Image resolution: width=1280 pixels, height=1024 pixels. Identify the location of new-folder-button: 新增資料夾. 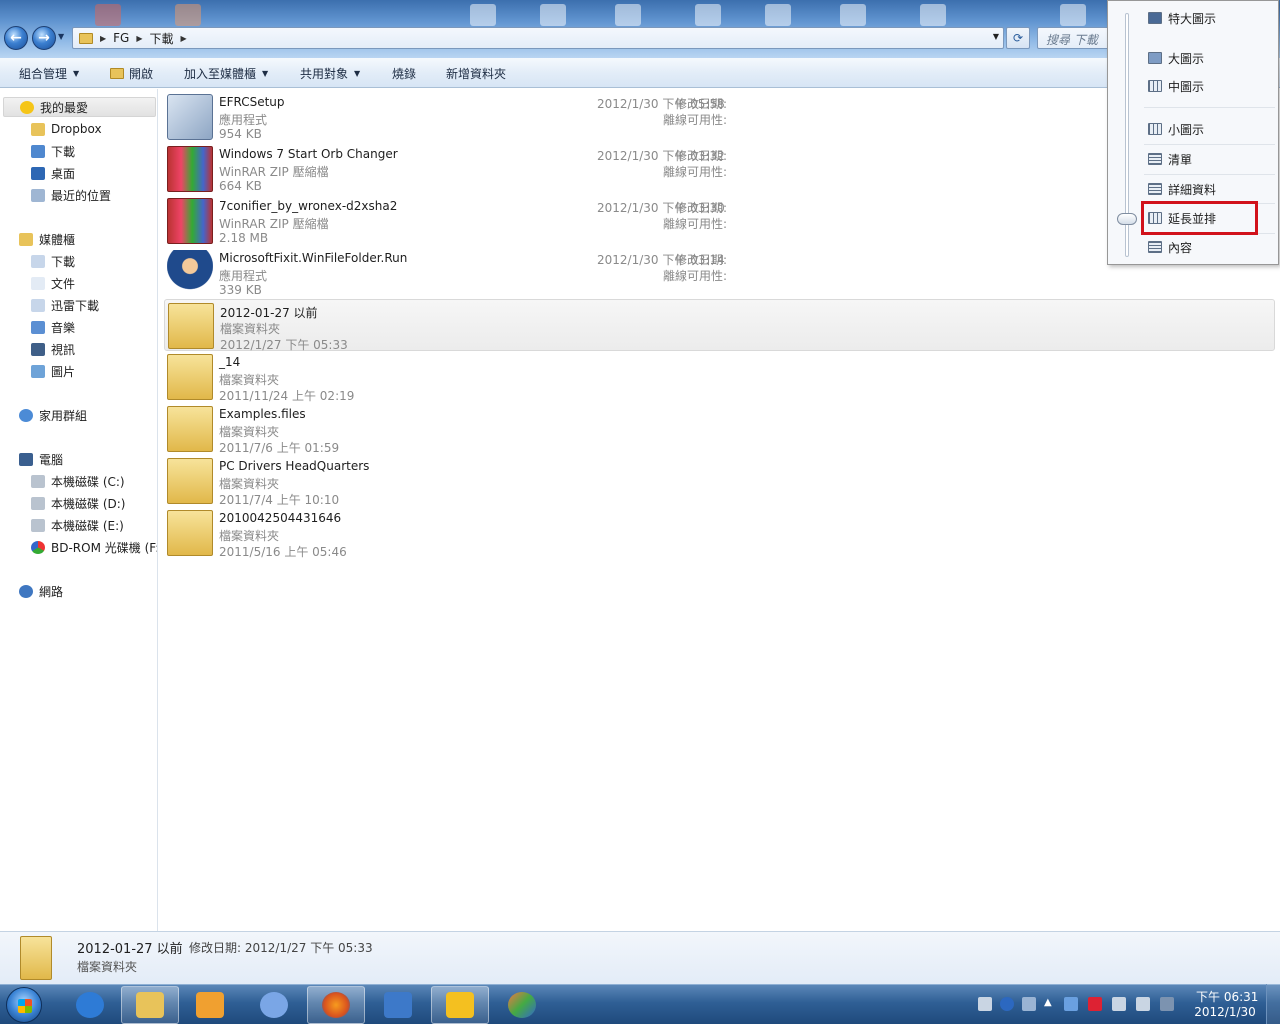
(476, 73).